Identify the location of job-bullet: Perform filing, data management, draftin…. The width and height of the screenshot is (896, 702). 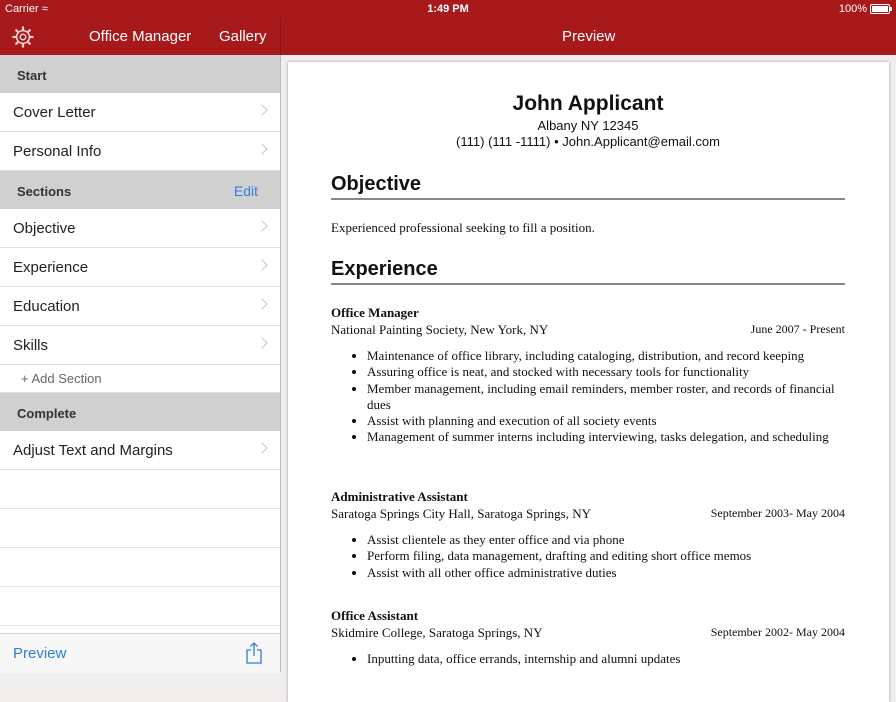
(606, 556).